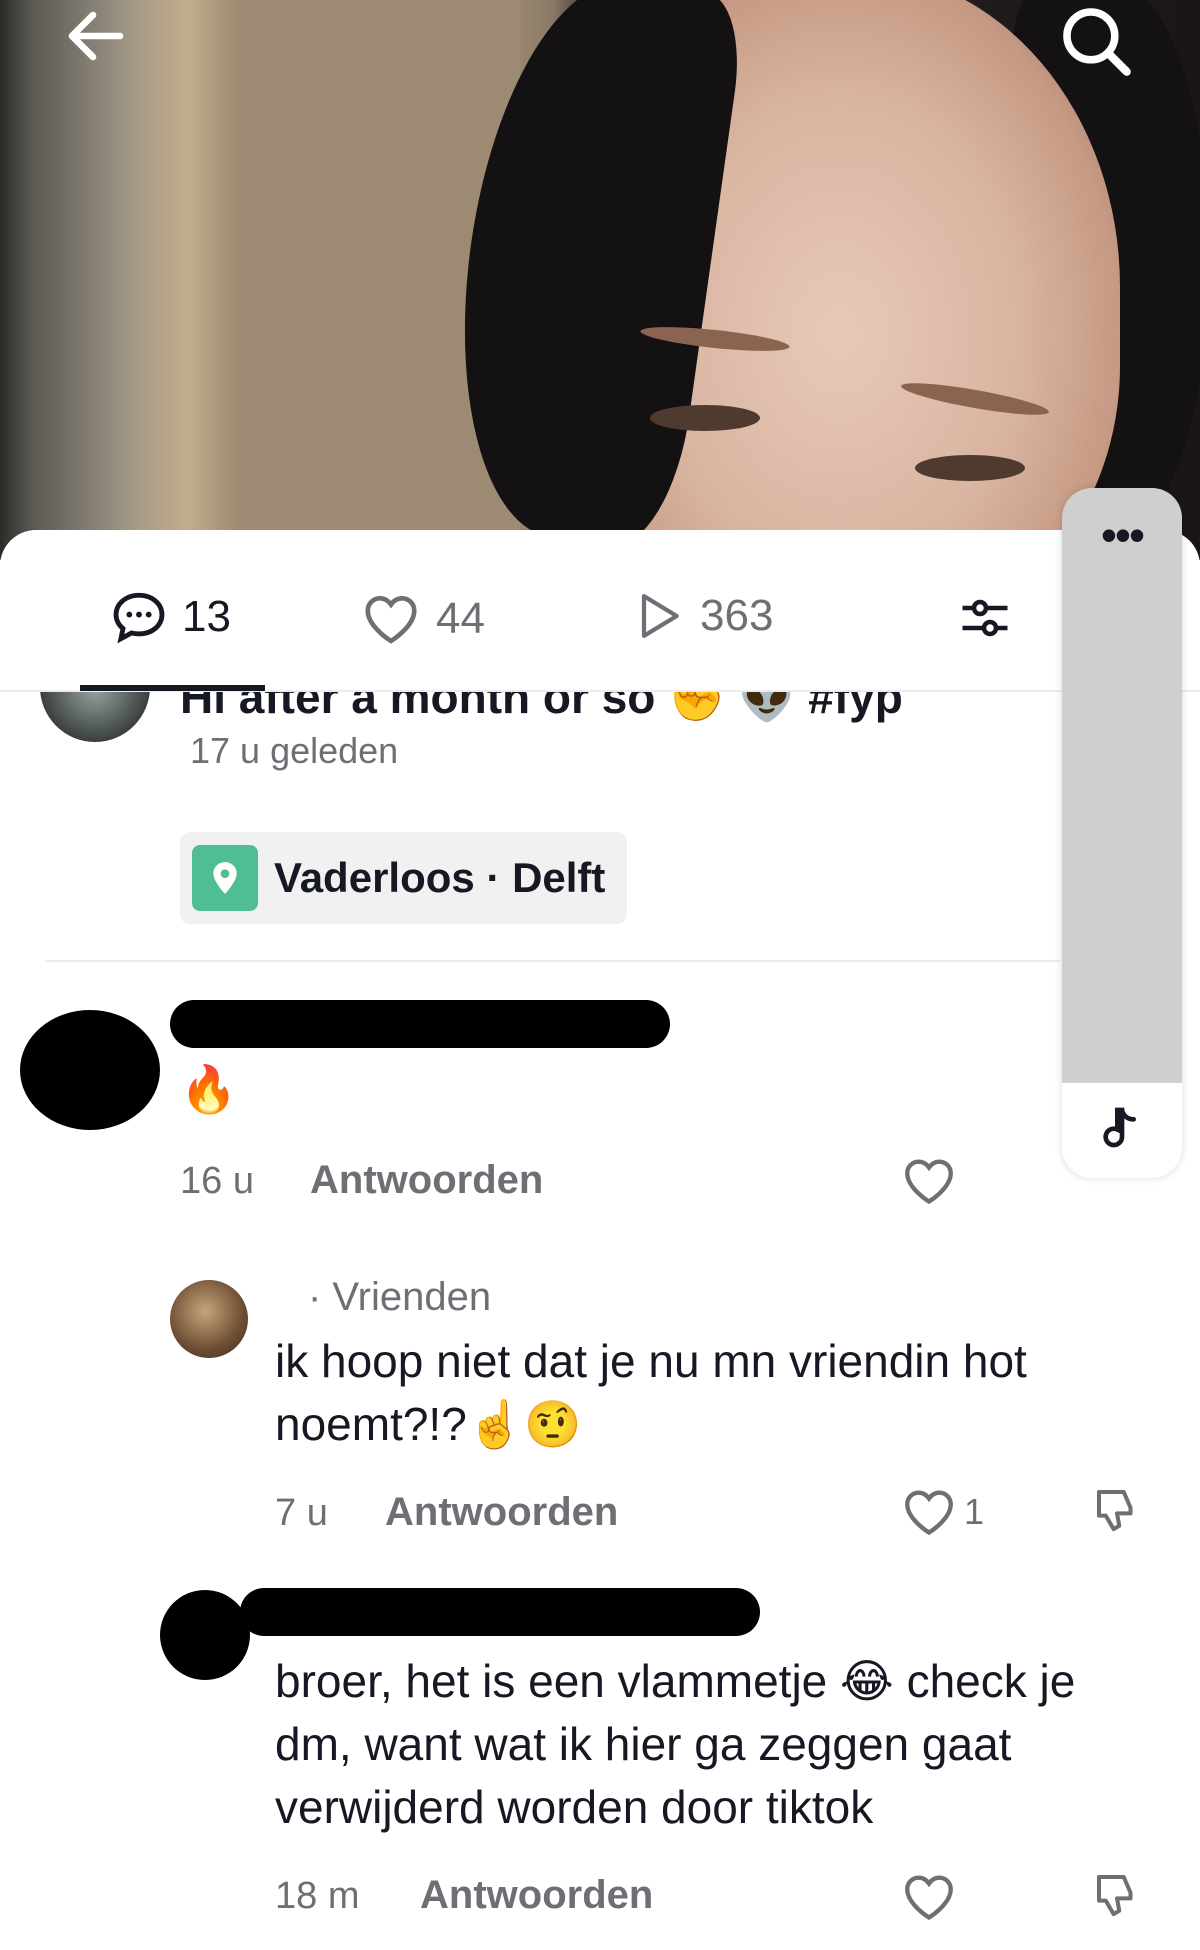 The image size is (1200, 1950). What do you see at coordinates (294, 750) in the screenshot?
I see `post-time: 17 u geleden` at bounding box center [294, 750].